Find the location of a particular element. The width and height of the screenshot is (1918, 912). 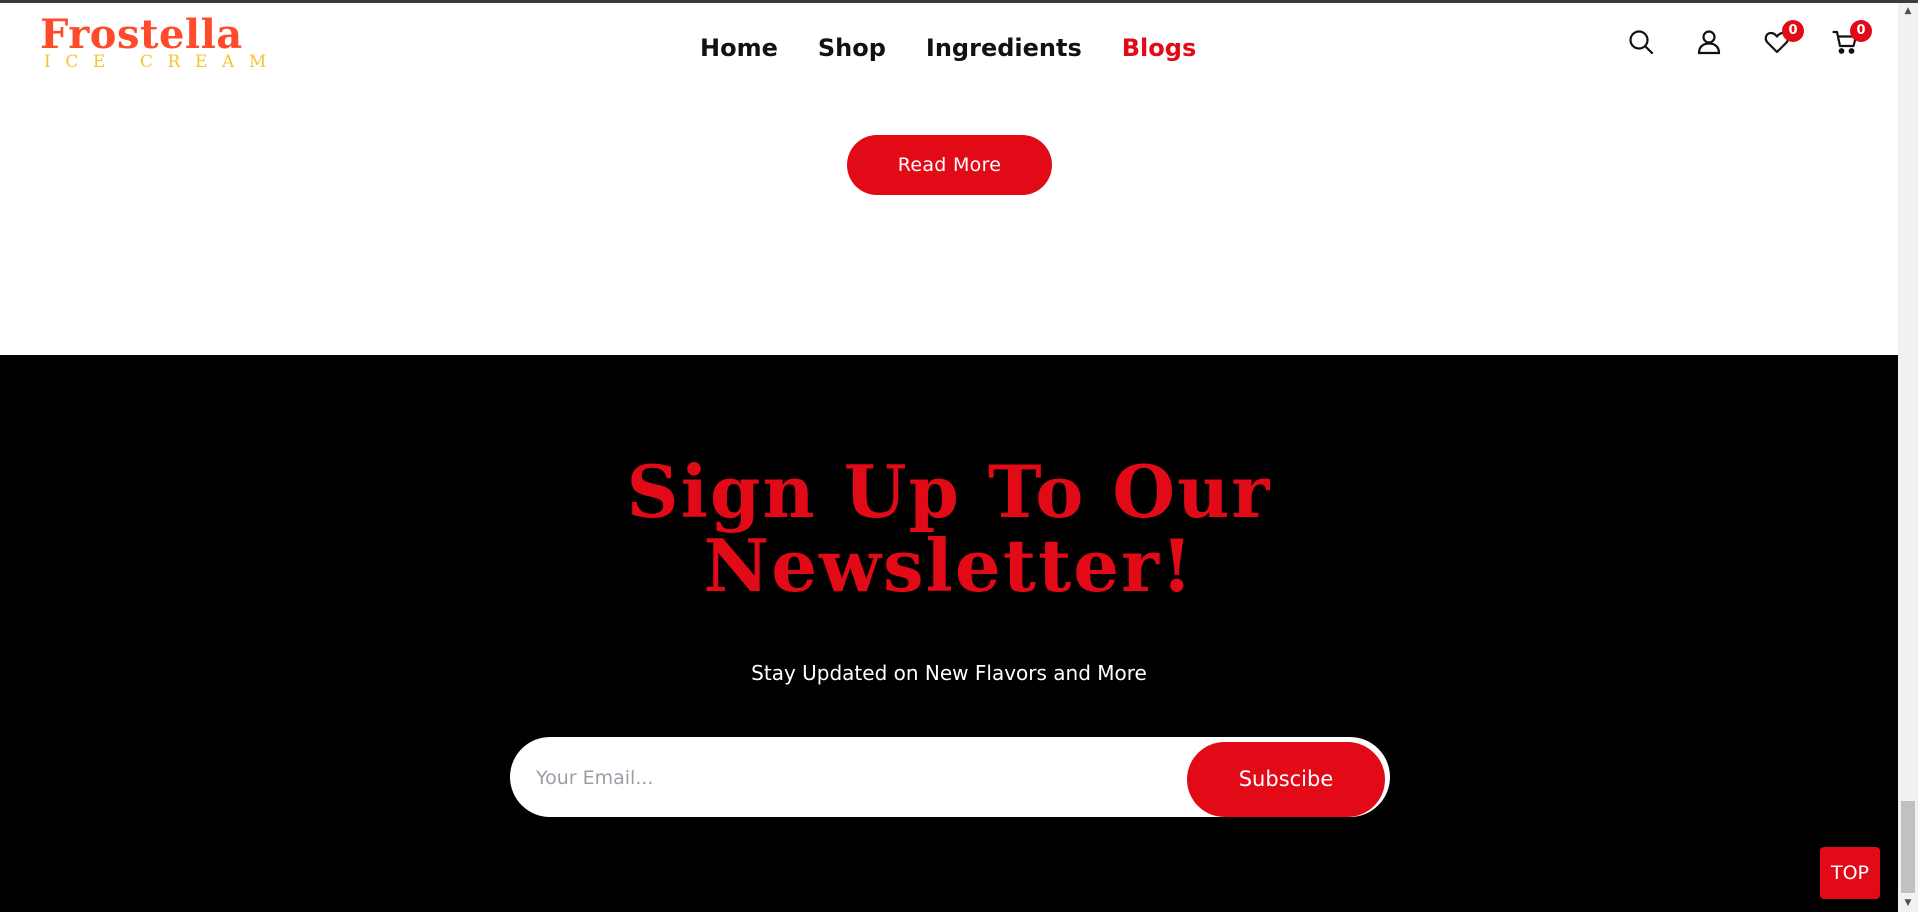

brand-name: Frostella is located at coordinates (141, 34).